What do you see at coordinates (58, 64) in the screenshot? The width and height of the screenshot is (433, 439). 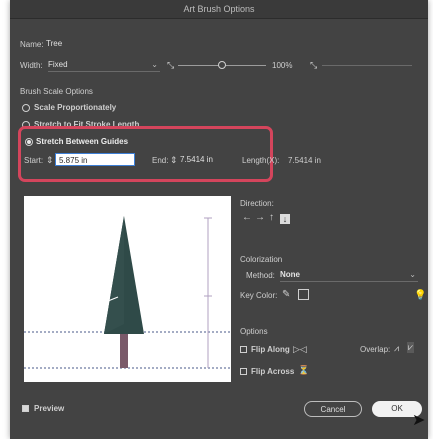 I see `width-mode-value: Fixed` at bounding box center [58, 64].